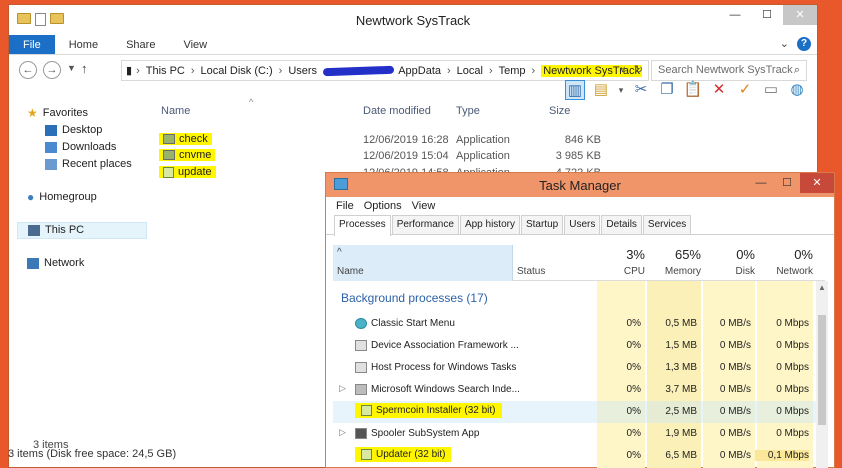  What do you see at coordinates (28, 70) in the screenshot?
I see `back-icon: ←` at bounding box center [28, 70].